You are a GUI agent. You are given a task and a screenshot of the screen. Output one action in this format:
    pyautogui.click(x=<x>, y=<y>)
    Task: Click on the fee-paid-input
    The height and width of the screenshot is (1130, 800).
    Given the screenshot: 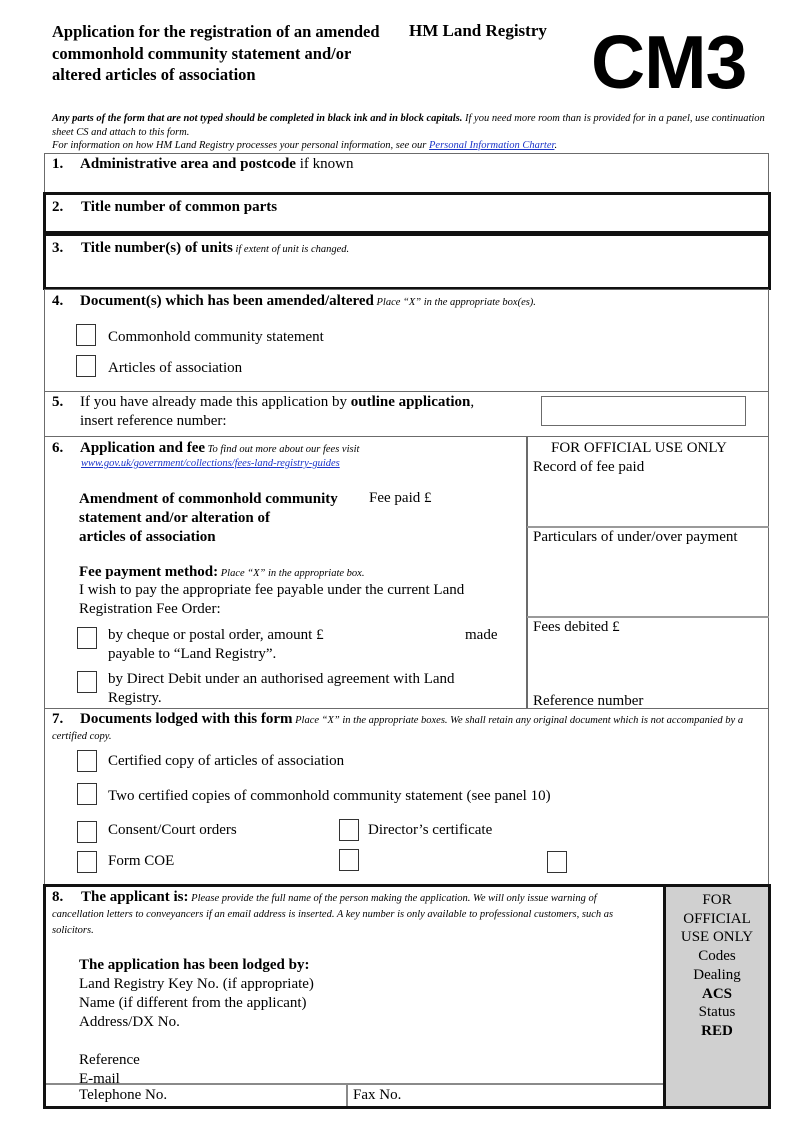 What is the action you would take?
    pyautogui.click(x=482, y=499)
    